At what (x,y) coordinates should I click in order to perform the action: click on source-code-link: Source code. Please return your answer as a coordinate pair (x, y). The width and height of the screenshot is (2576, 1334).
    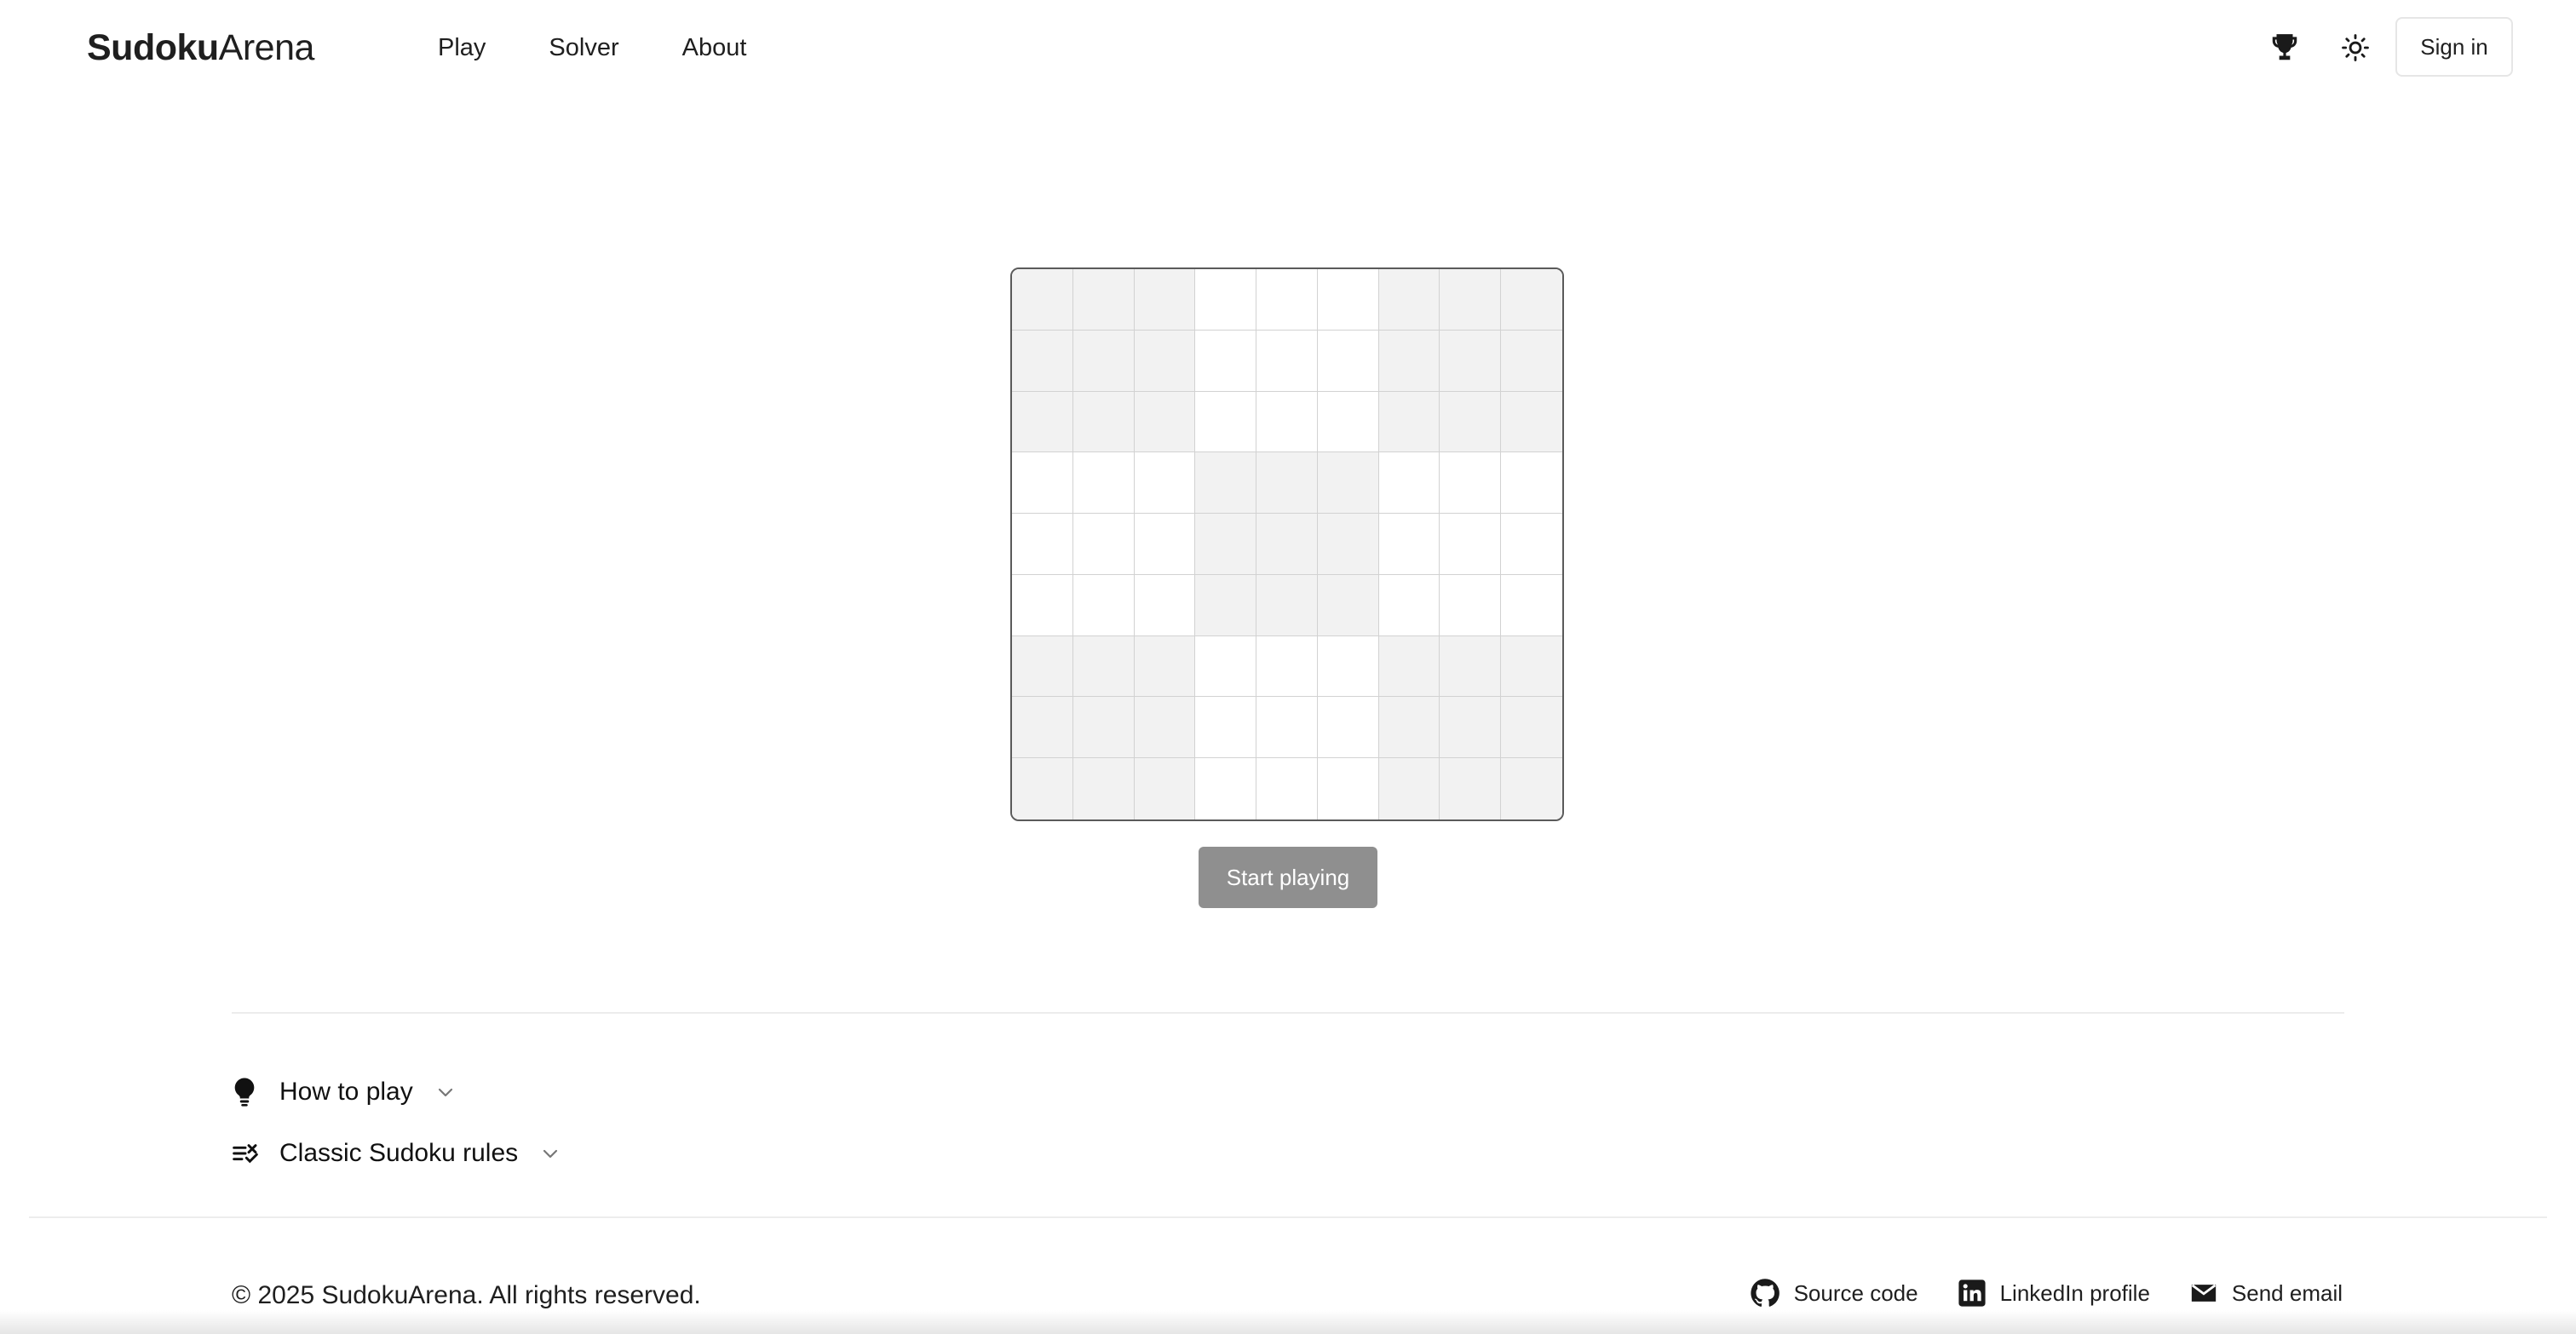
    Looking at the image, I should click on (1834, 1293).